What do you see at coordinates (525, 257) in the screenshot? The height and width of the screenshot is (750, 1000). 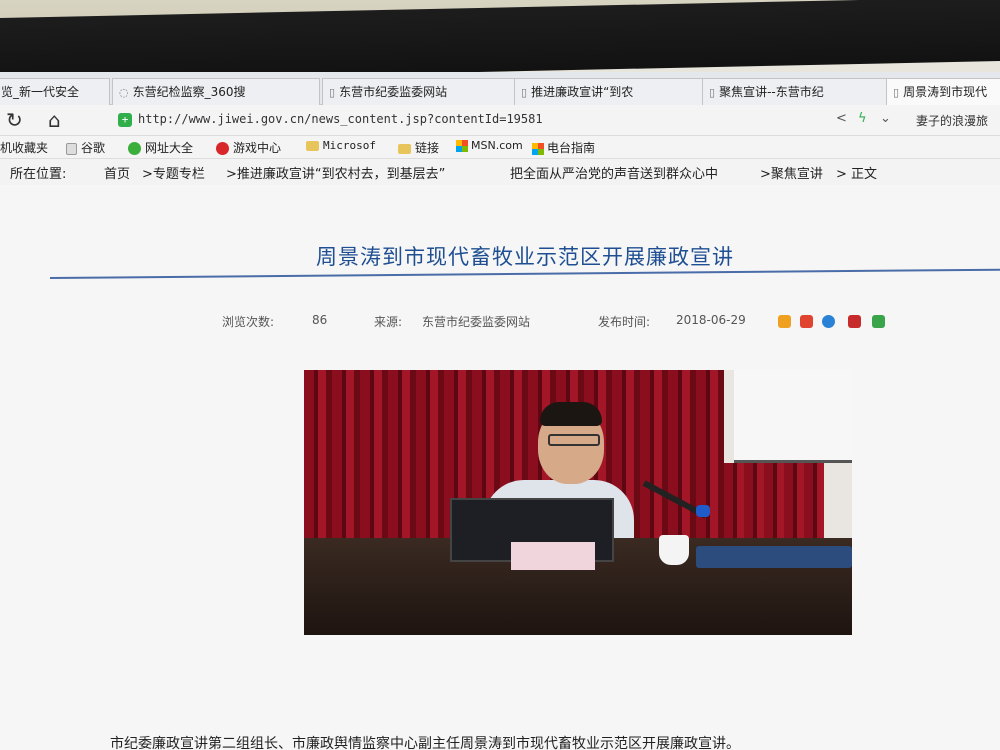 I see `page-title: 周景涛到市现代畜牧业示范区开展廉政宣讲` at bounding box center [525, 257].